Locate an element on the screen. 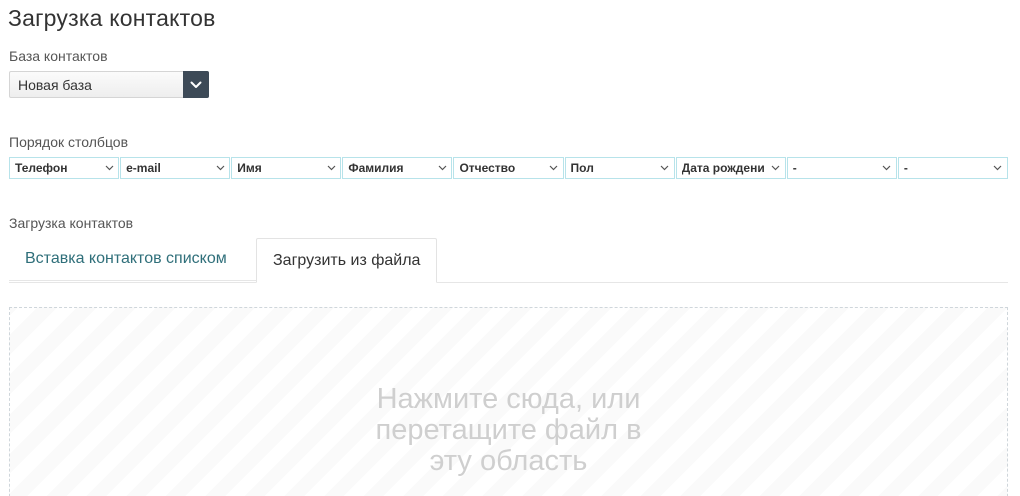 Image resolution: width=1020 pixels, height=496 pixels. database-select-toggle is located at coordinates (196, 84).